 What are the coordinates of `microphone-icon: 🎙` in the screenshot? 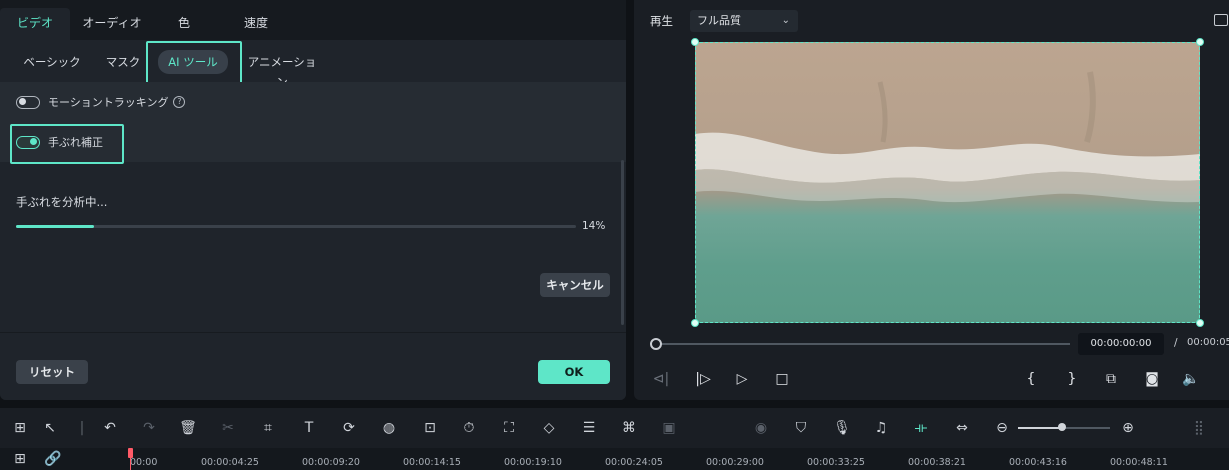 It's located at (842, 428).